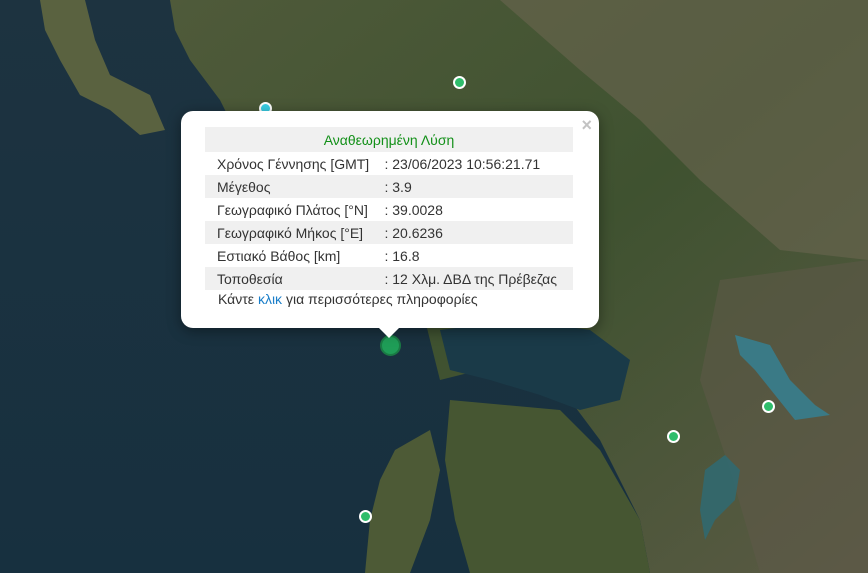 The height and width of the screenshot is (573, 868). I want to click on table-row: Γεωγραφικό Μήκος [°E]: 20.6236, so click(389, 232).